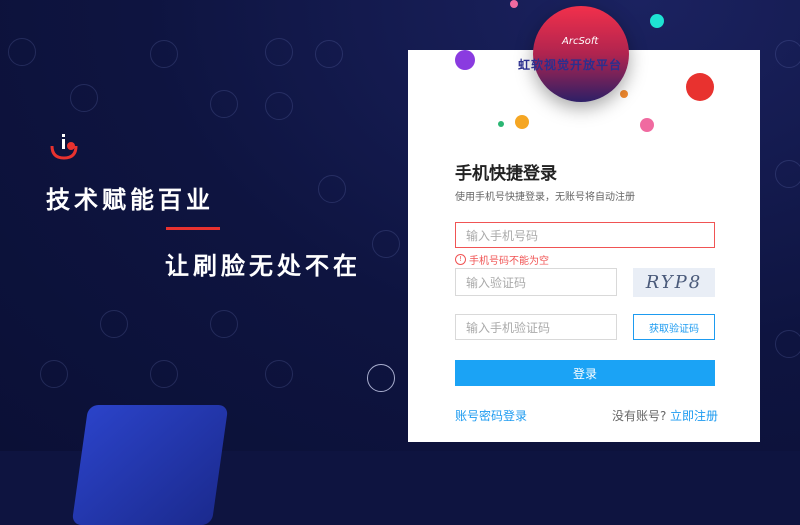  Describe the element at coordinates (585, 373) in the screenshot. I see `login-button: 登录` at that location.